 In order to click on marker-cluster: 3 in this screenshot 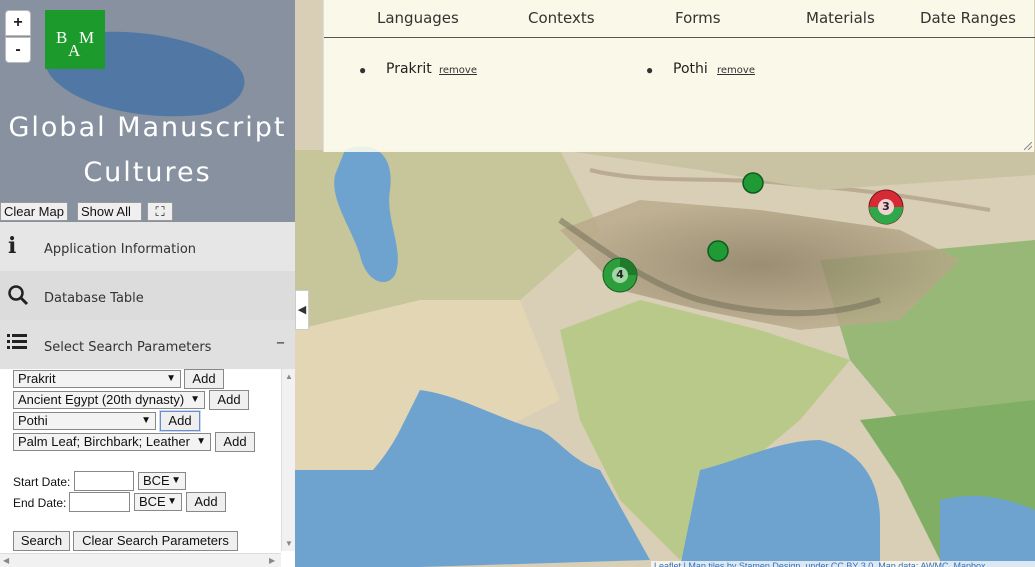, I will do `click(886, 207)`.